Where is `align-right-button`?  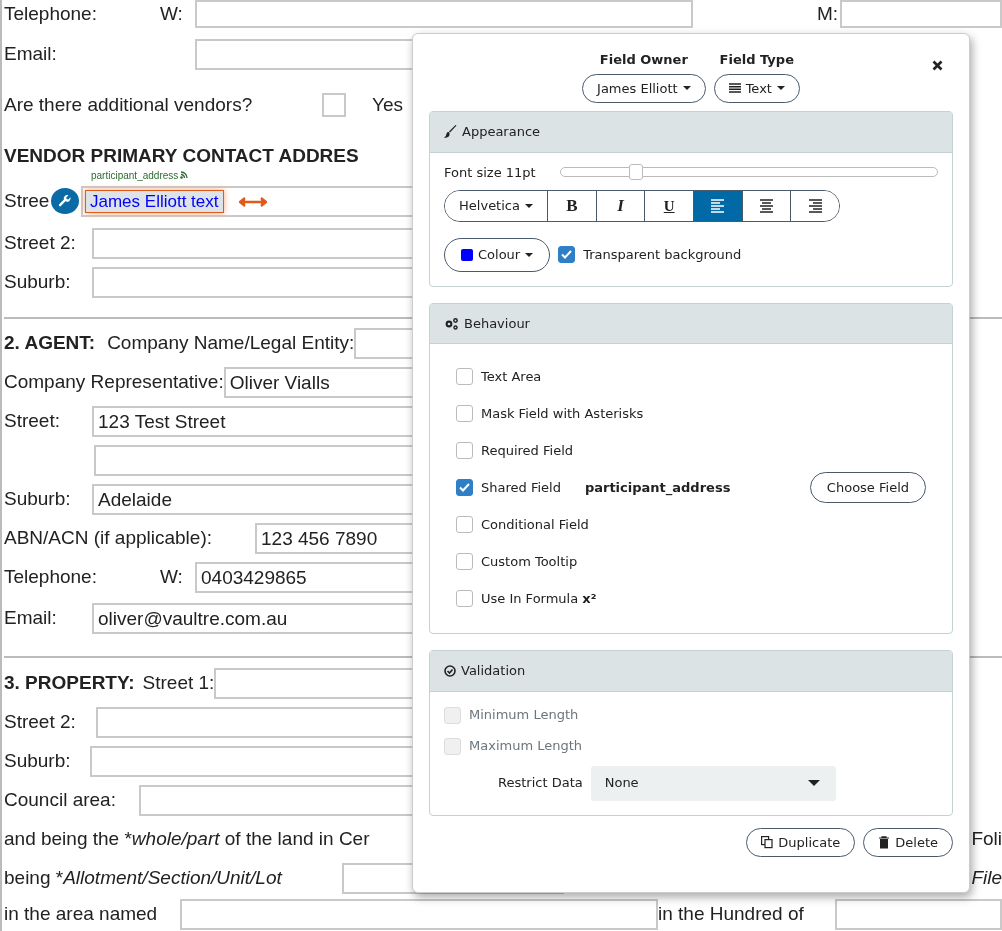 align-right-button is located at coordinates (814, 206).